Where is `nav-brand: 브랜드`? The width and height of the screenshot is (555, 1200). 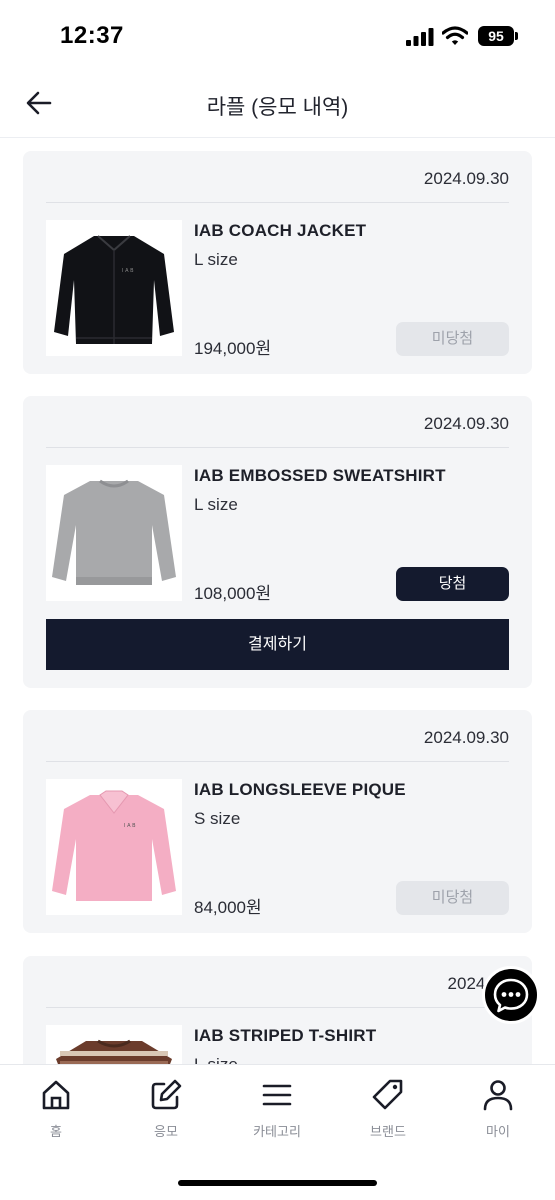 nav-brand: 브랜드 is located at coordinates (388, 1108).